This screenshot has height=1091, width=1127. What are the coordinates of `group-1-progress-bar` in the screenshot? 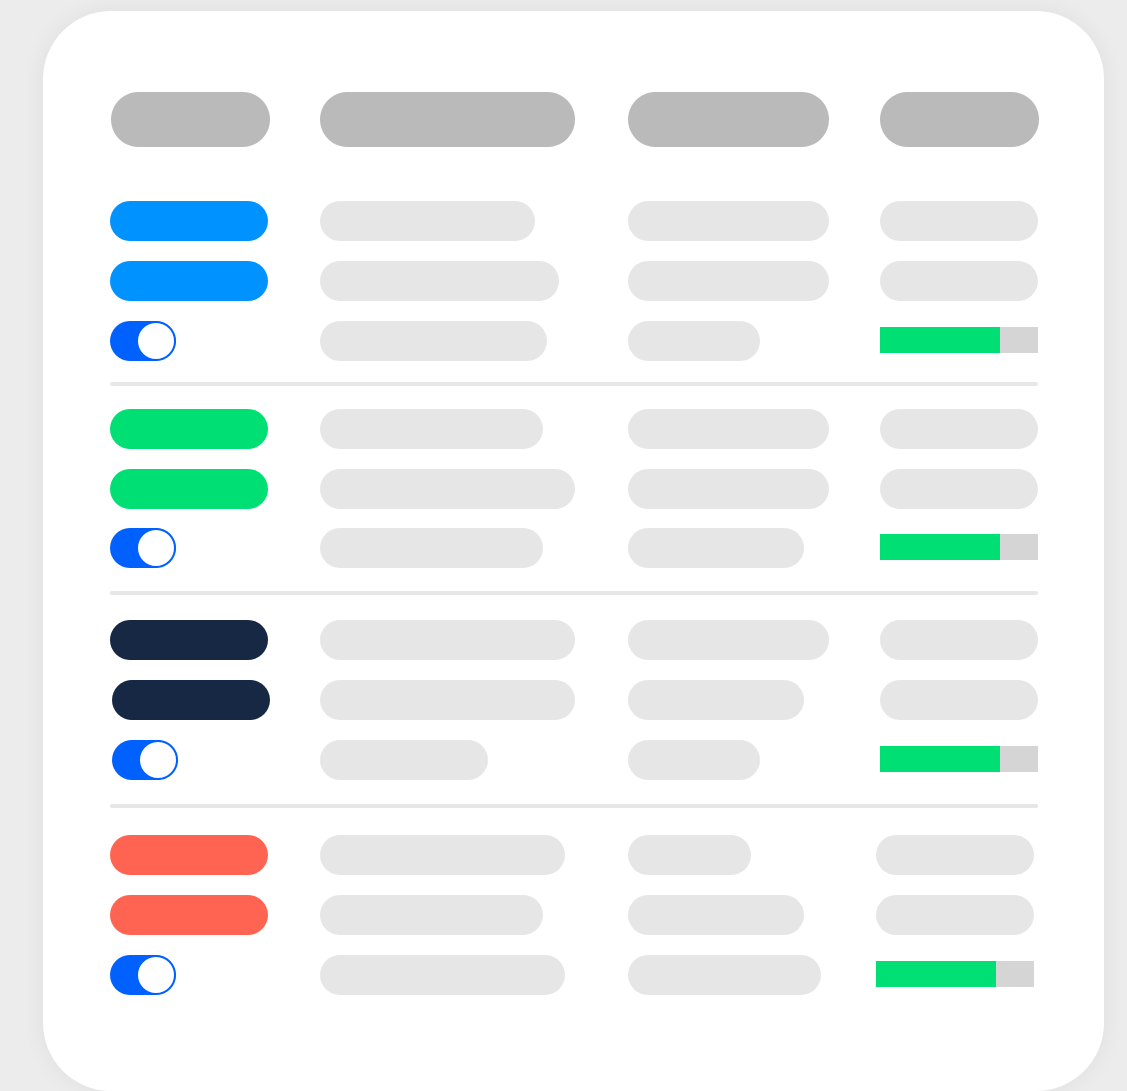 It's located at (959, 340).